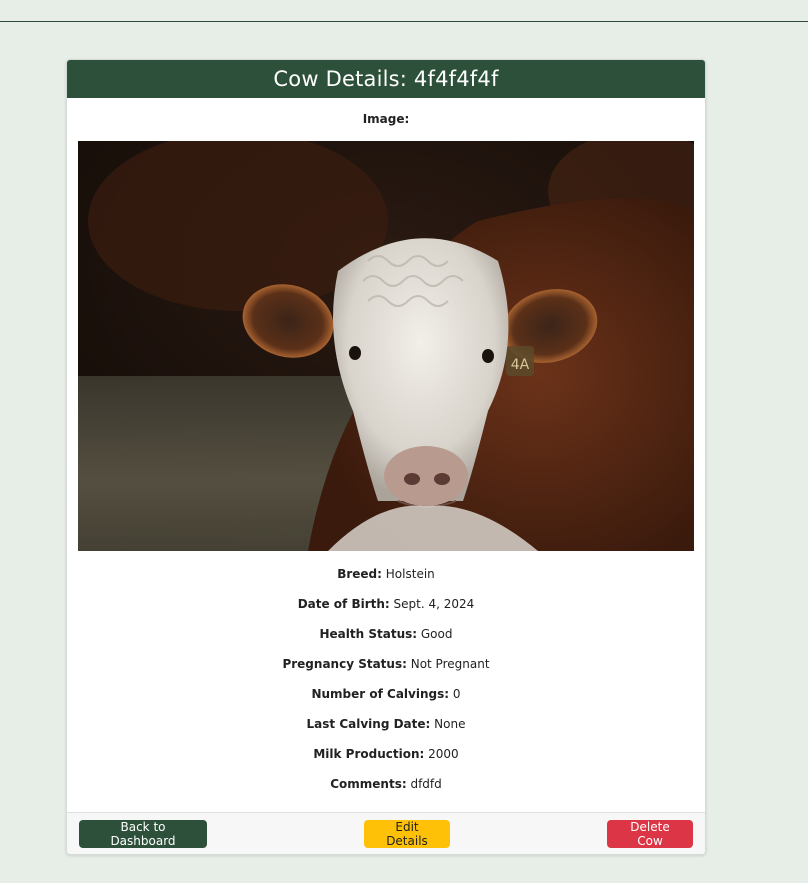 Image resolution: width=808 pixels, height=883 pixels. I want to click on detail-value: None, so click(450, 724).